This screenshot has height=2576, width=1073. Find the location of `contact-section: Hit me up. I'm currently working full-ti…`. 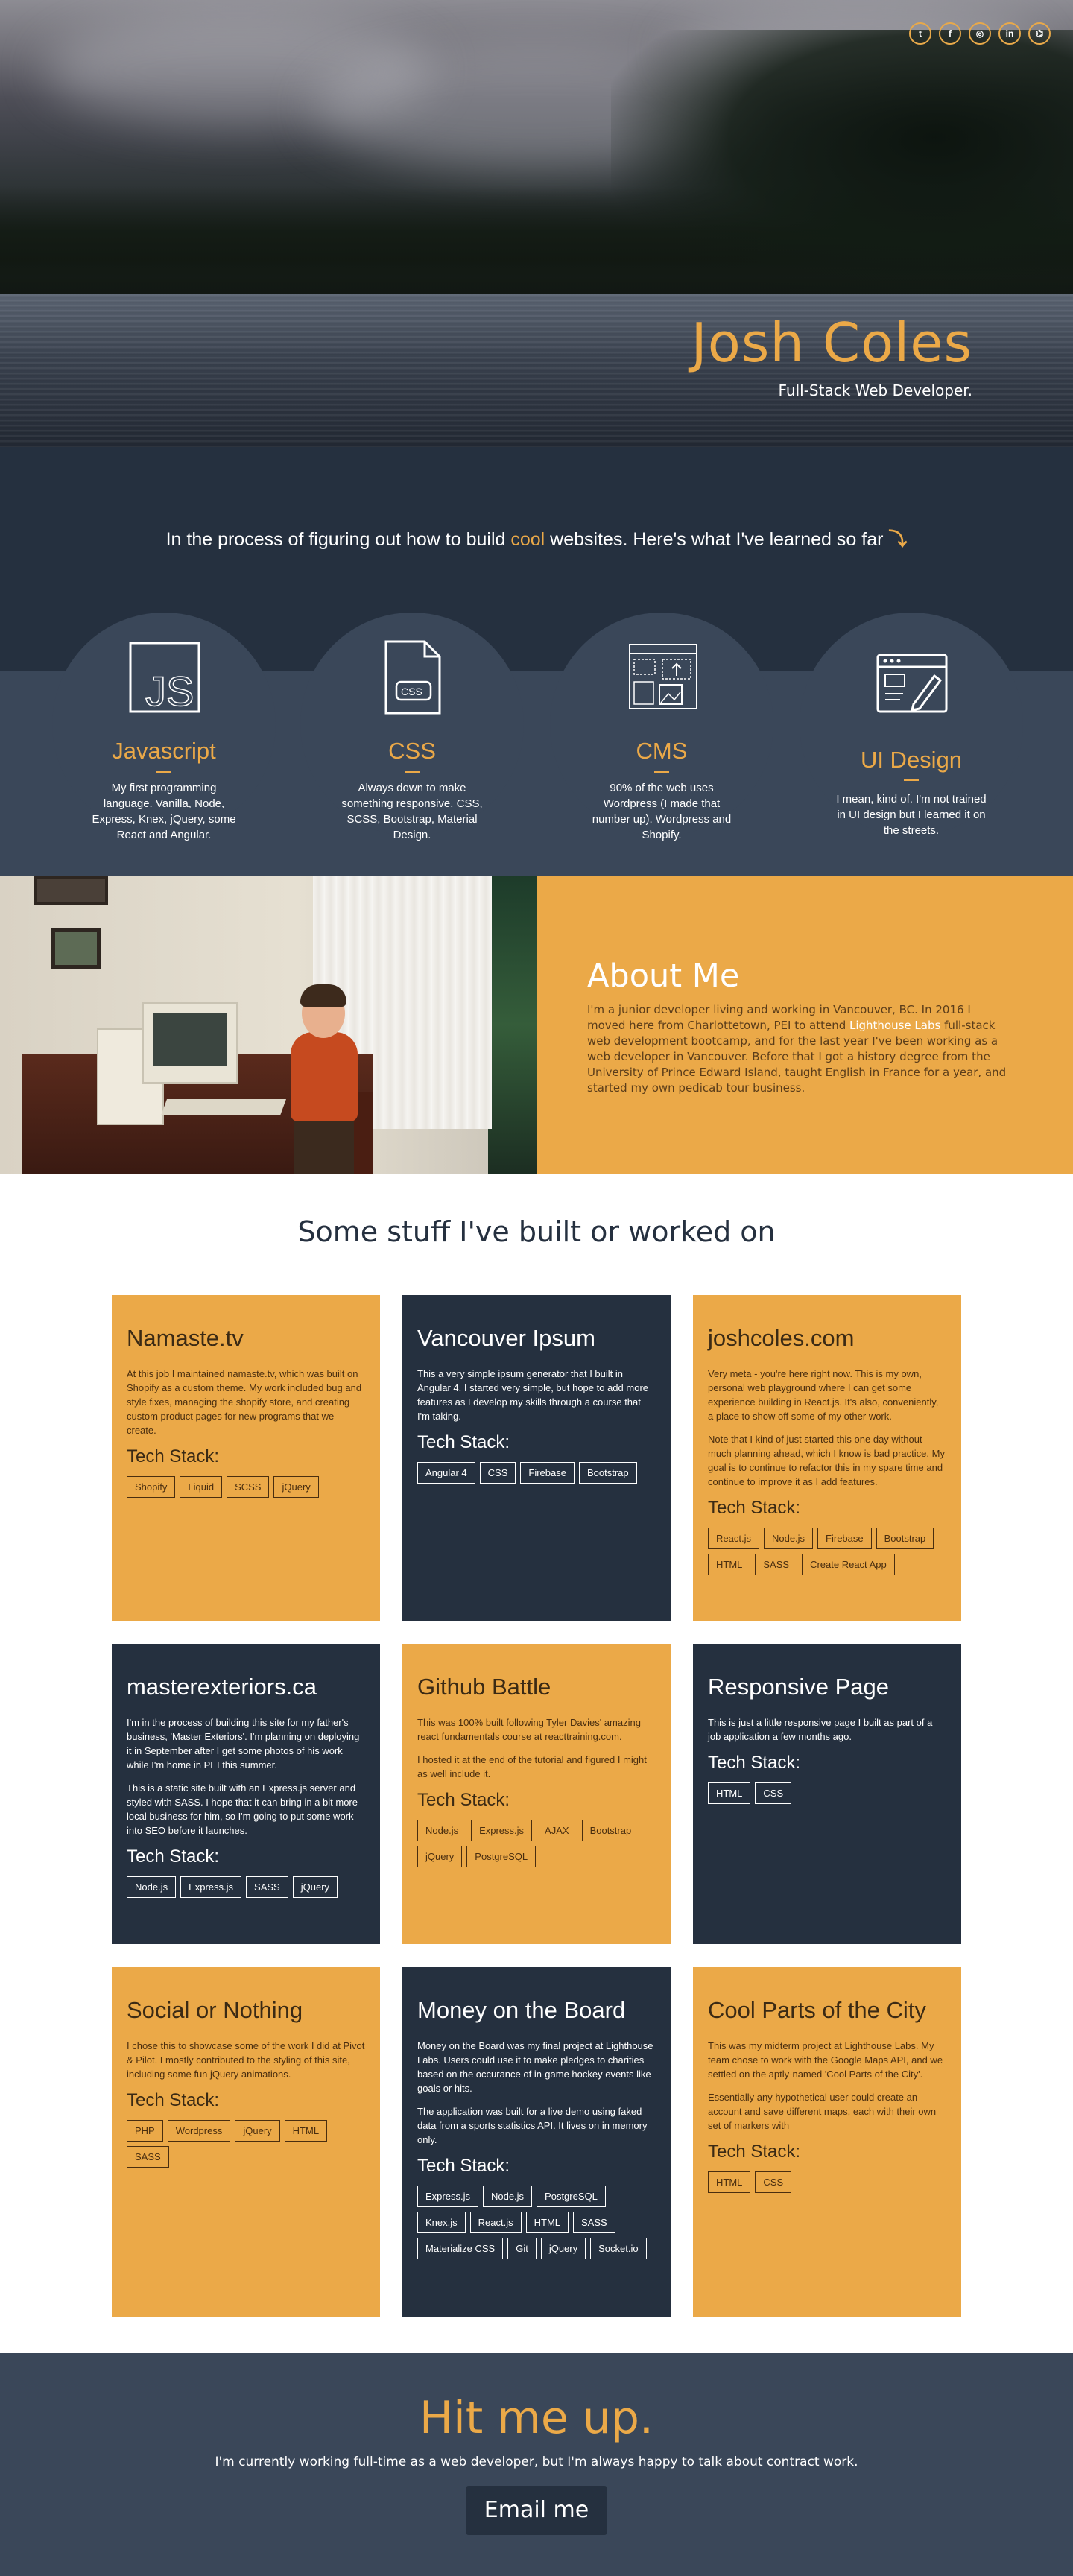

contact-section: Hit me up. I'm currently working full-ti… is located at coordinates (536, 2464).